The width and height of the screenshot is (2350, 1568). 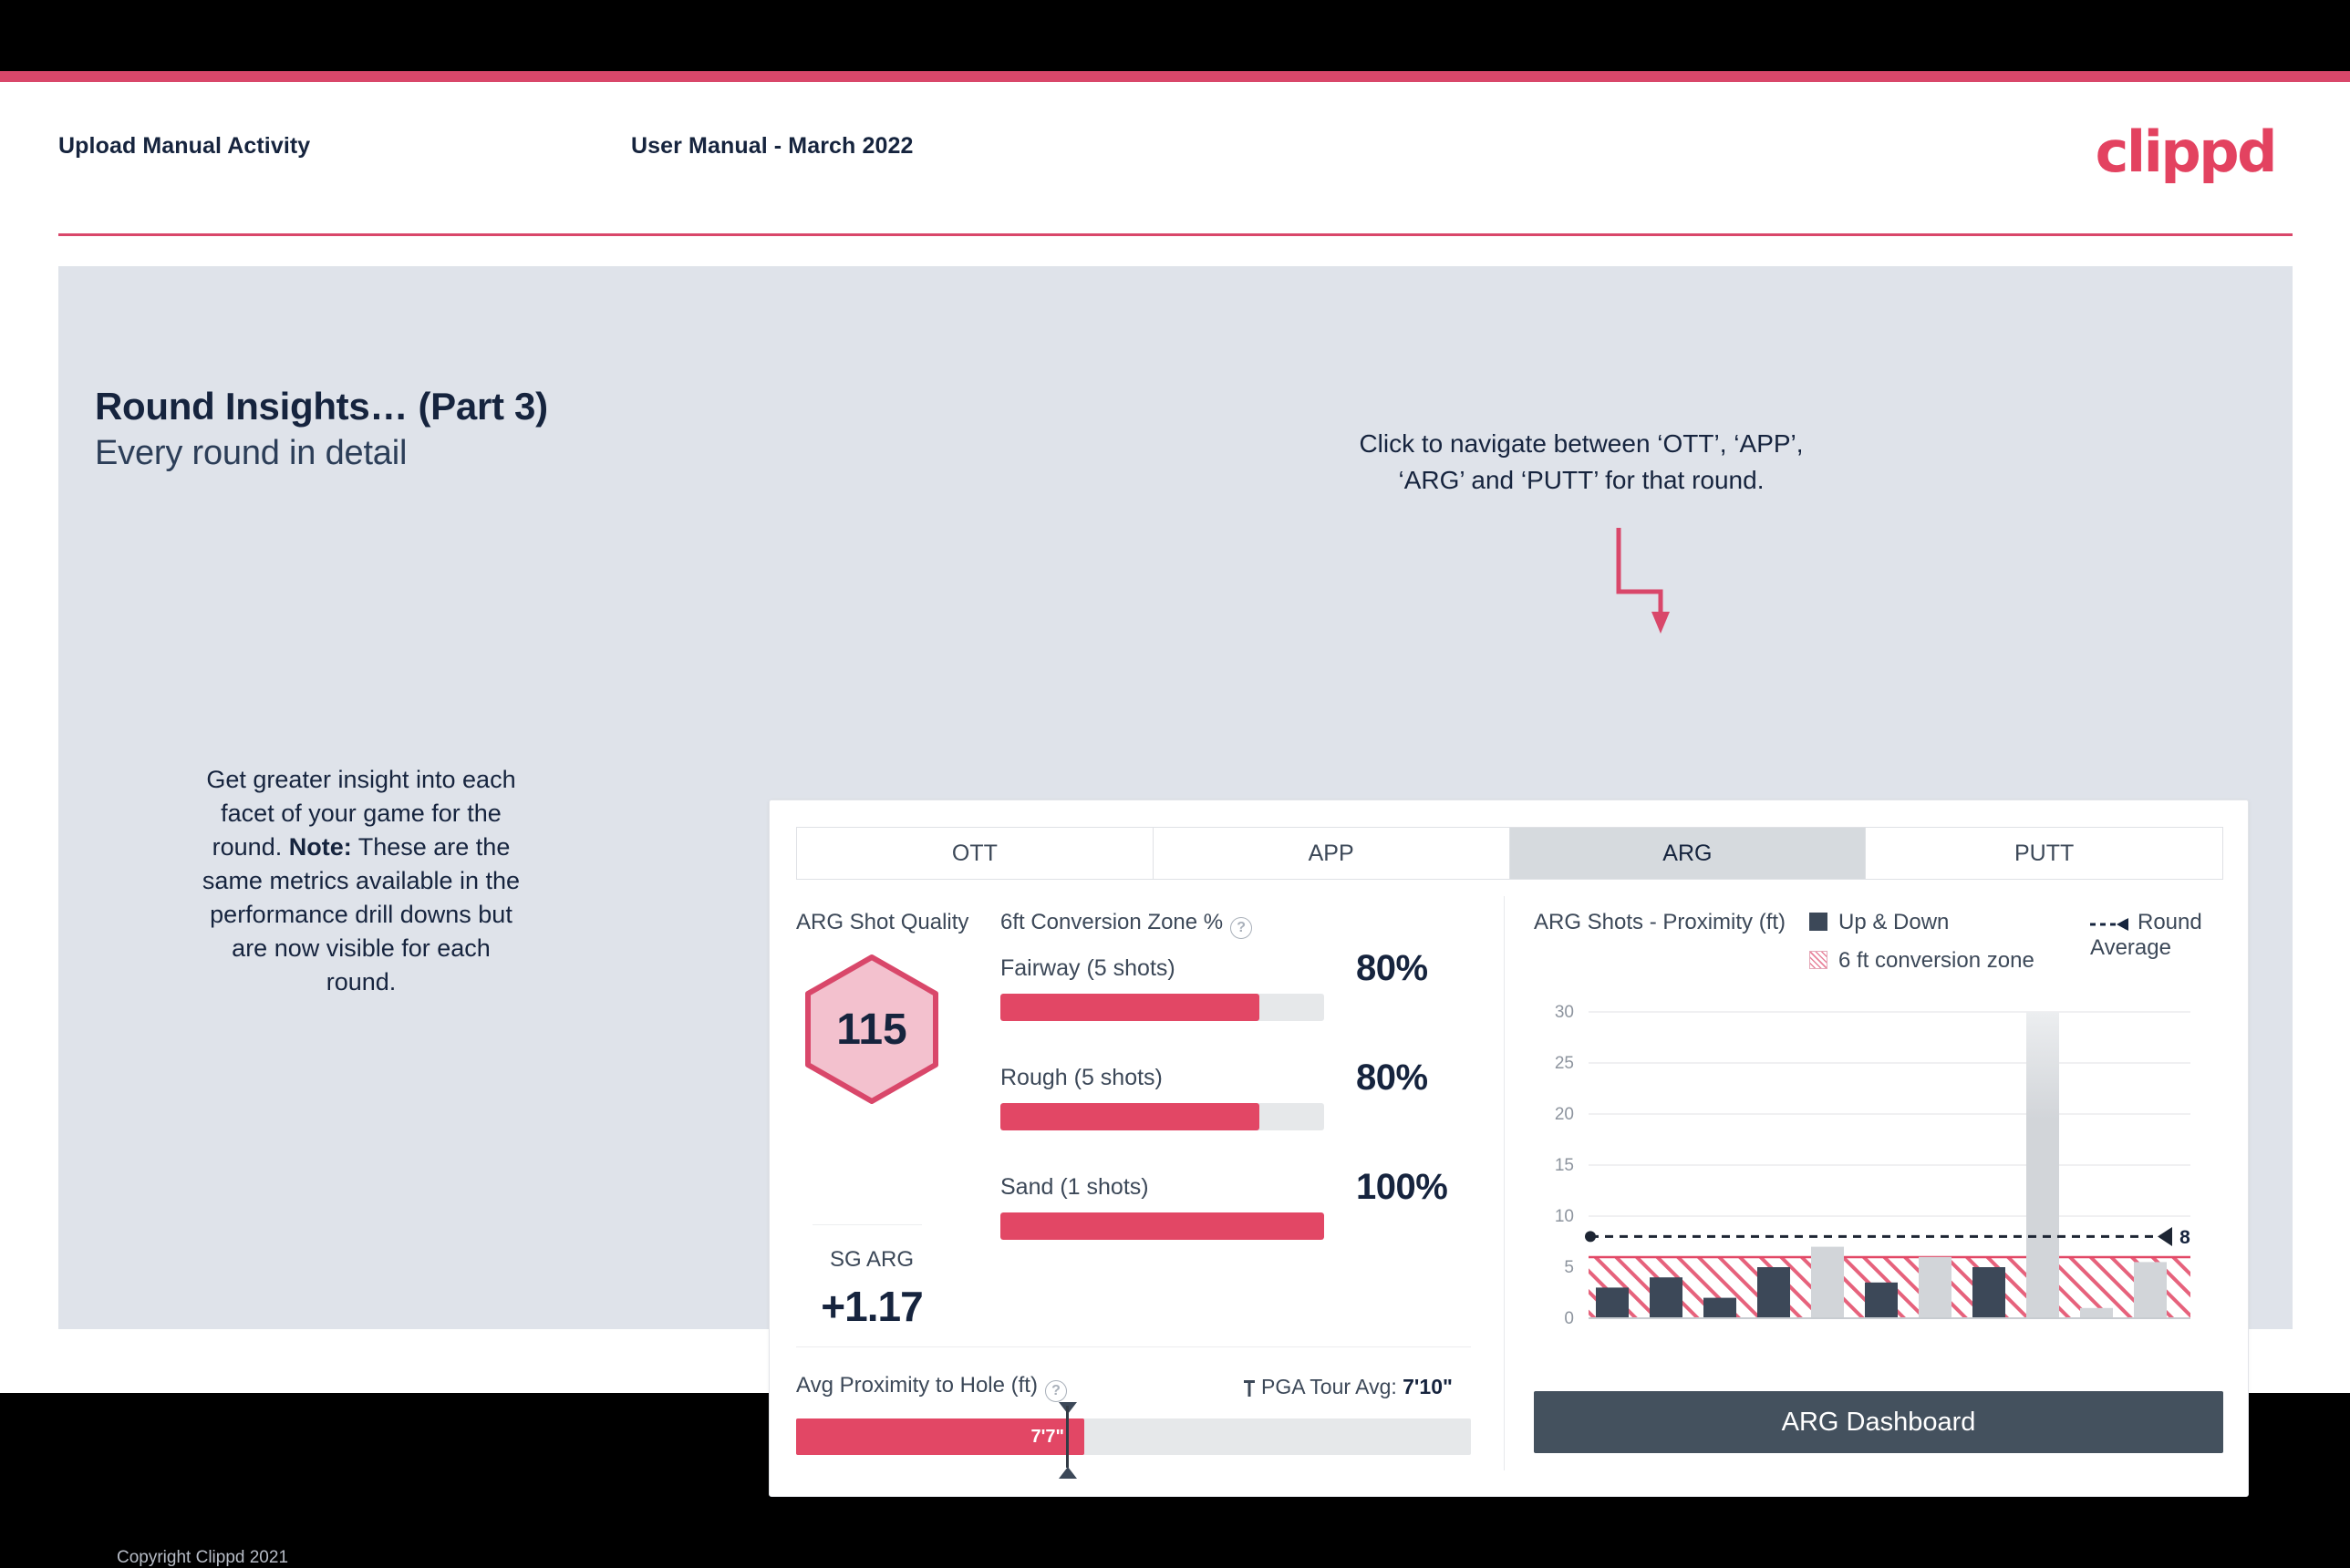 I want to click on arg-shot-quality-label: ARG Shot Quality, so click(x=882, y=922).